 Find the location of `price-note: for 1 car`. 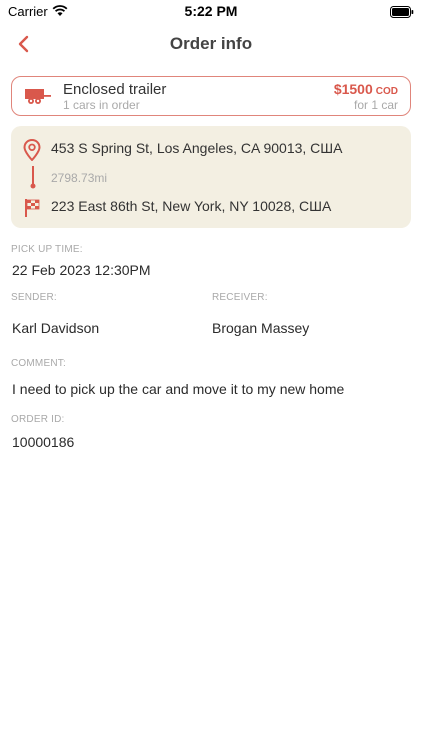

price-note: for 1 car is located at coordinates (375, 105).